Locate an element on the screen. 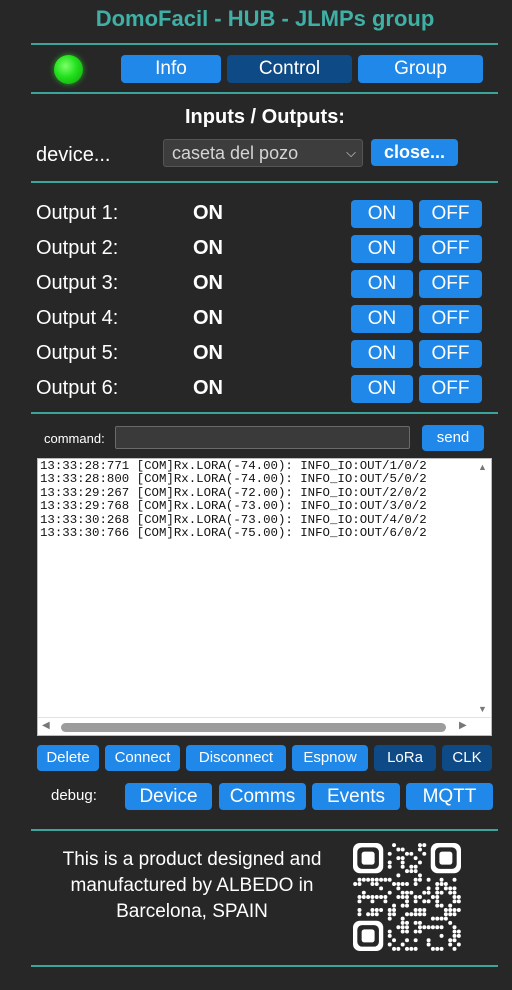 The image size is (512, 990). vertical-scrollbar: ▲ ▼ is located at coordinates (483, 588).